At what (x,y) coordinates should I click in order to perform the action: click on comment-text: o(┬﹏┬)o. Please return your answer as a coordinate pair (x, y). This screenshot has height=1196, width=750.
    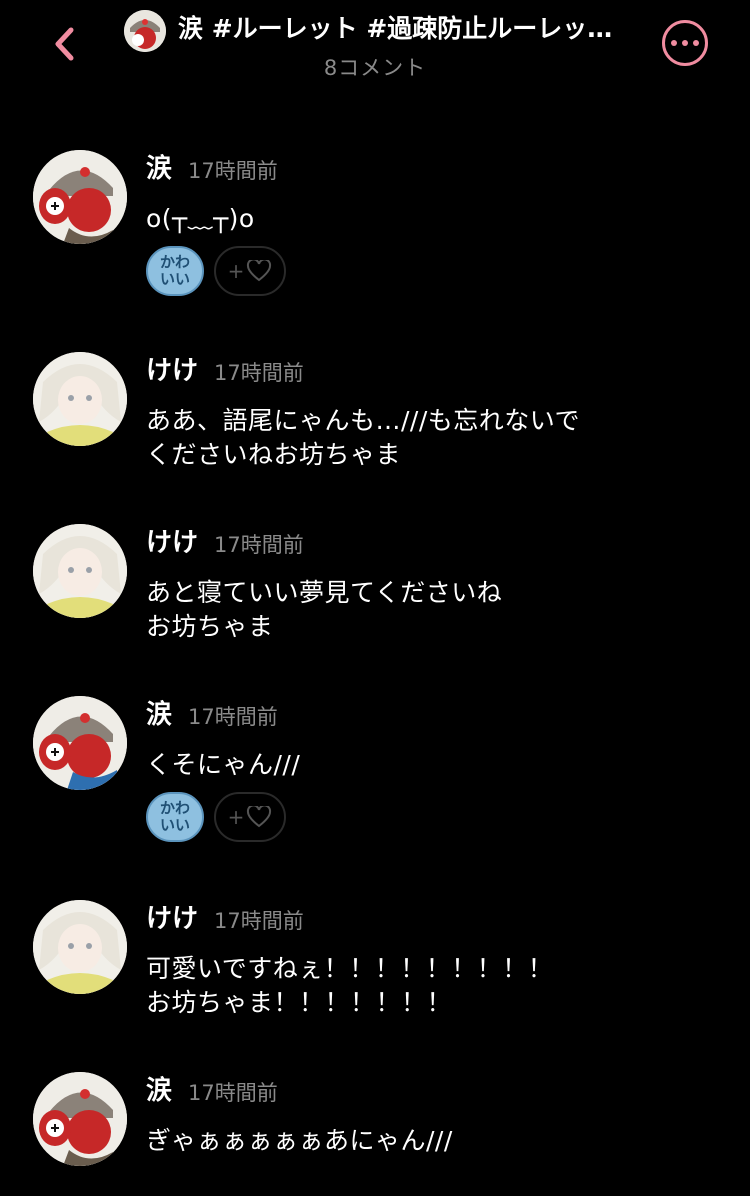
    Looking at the image, I should click on (200, 218).